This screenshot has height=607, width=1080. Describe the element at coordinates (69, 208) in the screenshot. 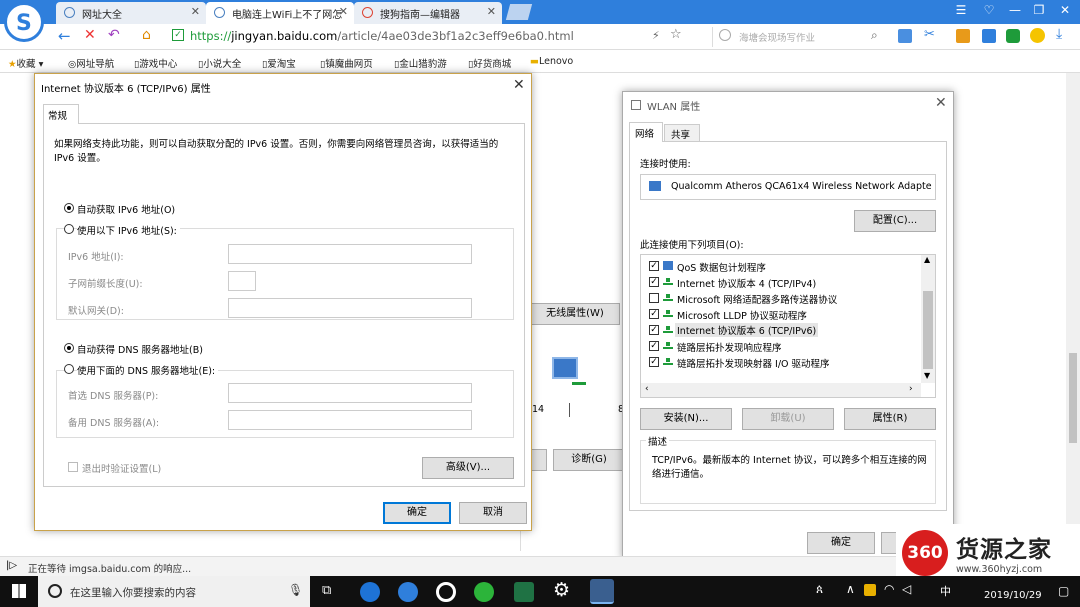

I see `auto-ipv6-radio` at that location.